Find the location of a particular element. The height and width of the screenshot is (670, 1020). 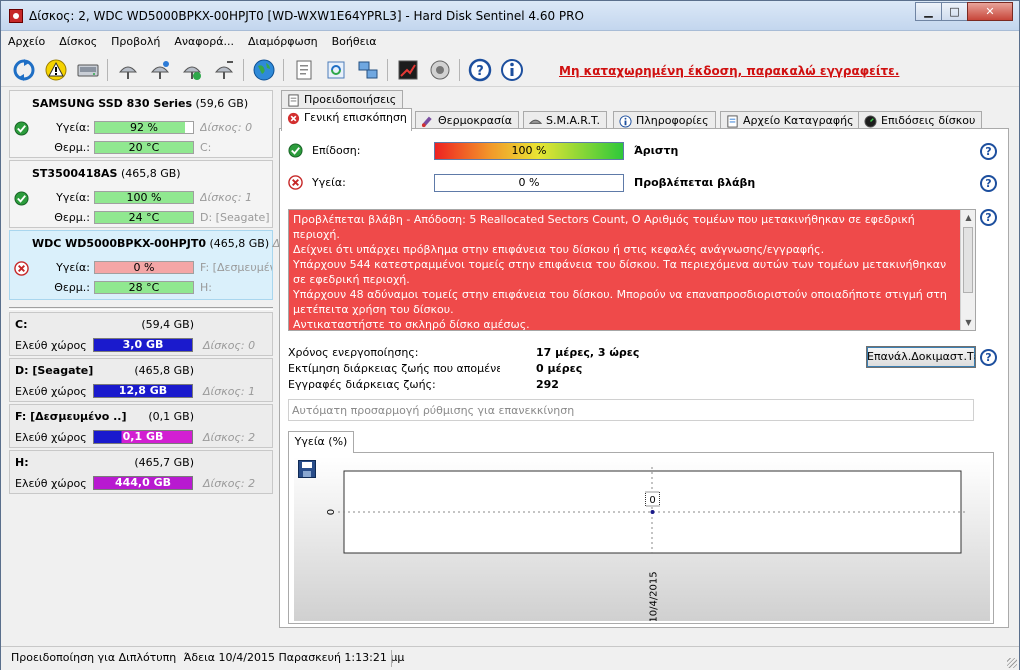

tab-warnings-label: Προειδοποιήσεις is located at coordinates (350, 99).